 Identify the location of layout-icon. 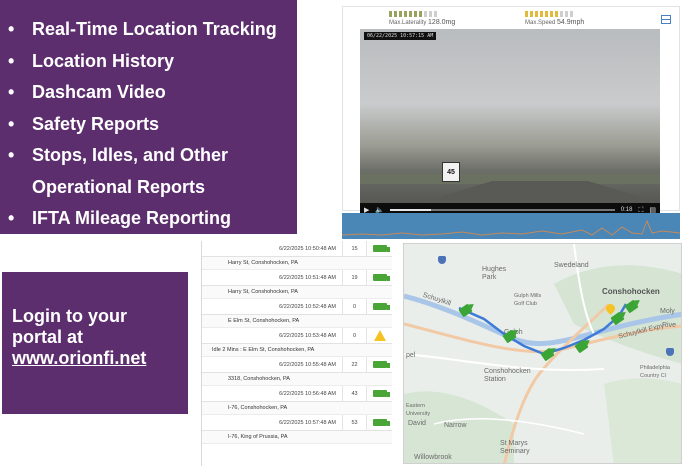
(666, 19).